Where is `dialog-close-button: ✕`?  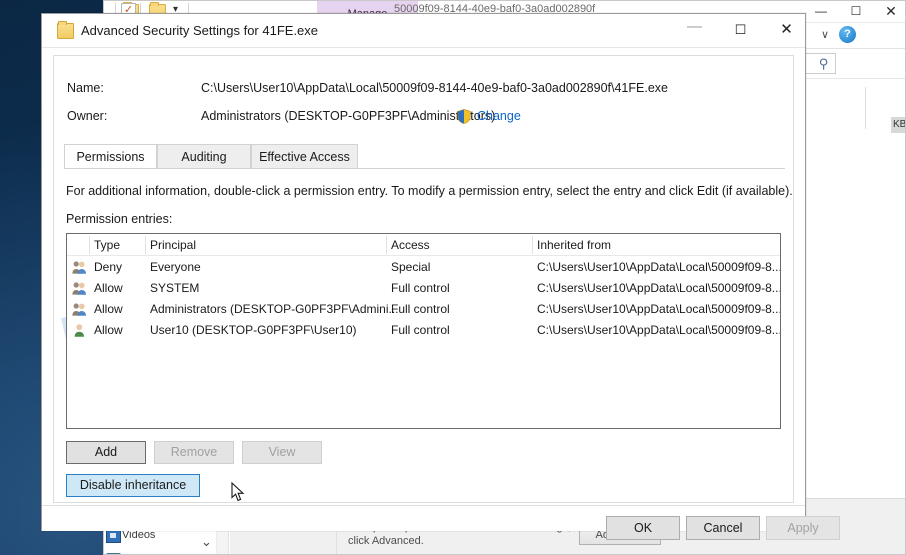 dialog-close-button: ✕ is located at coordinates (786, 30).